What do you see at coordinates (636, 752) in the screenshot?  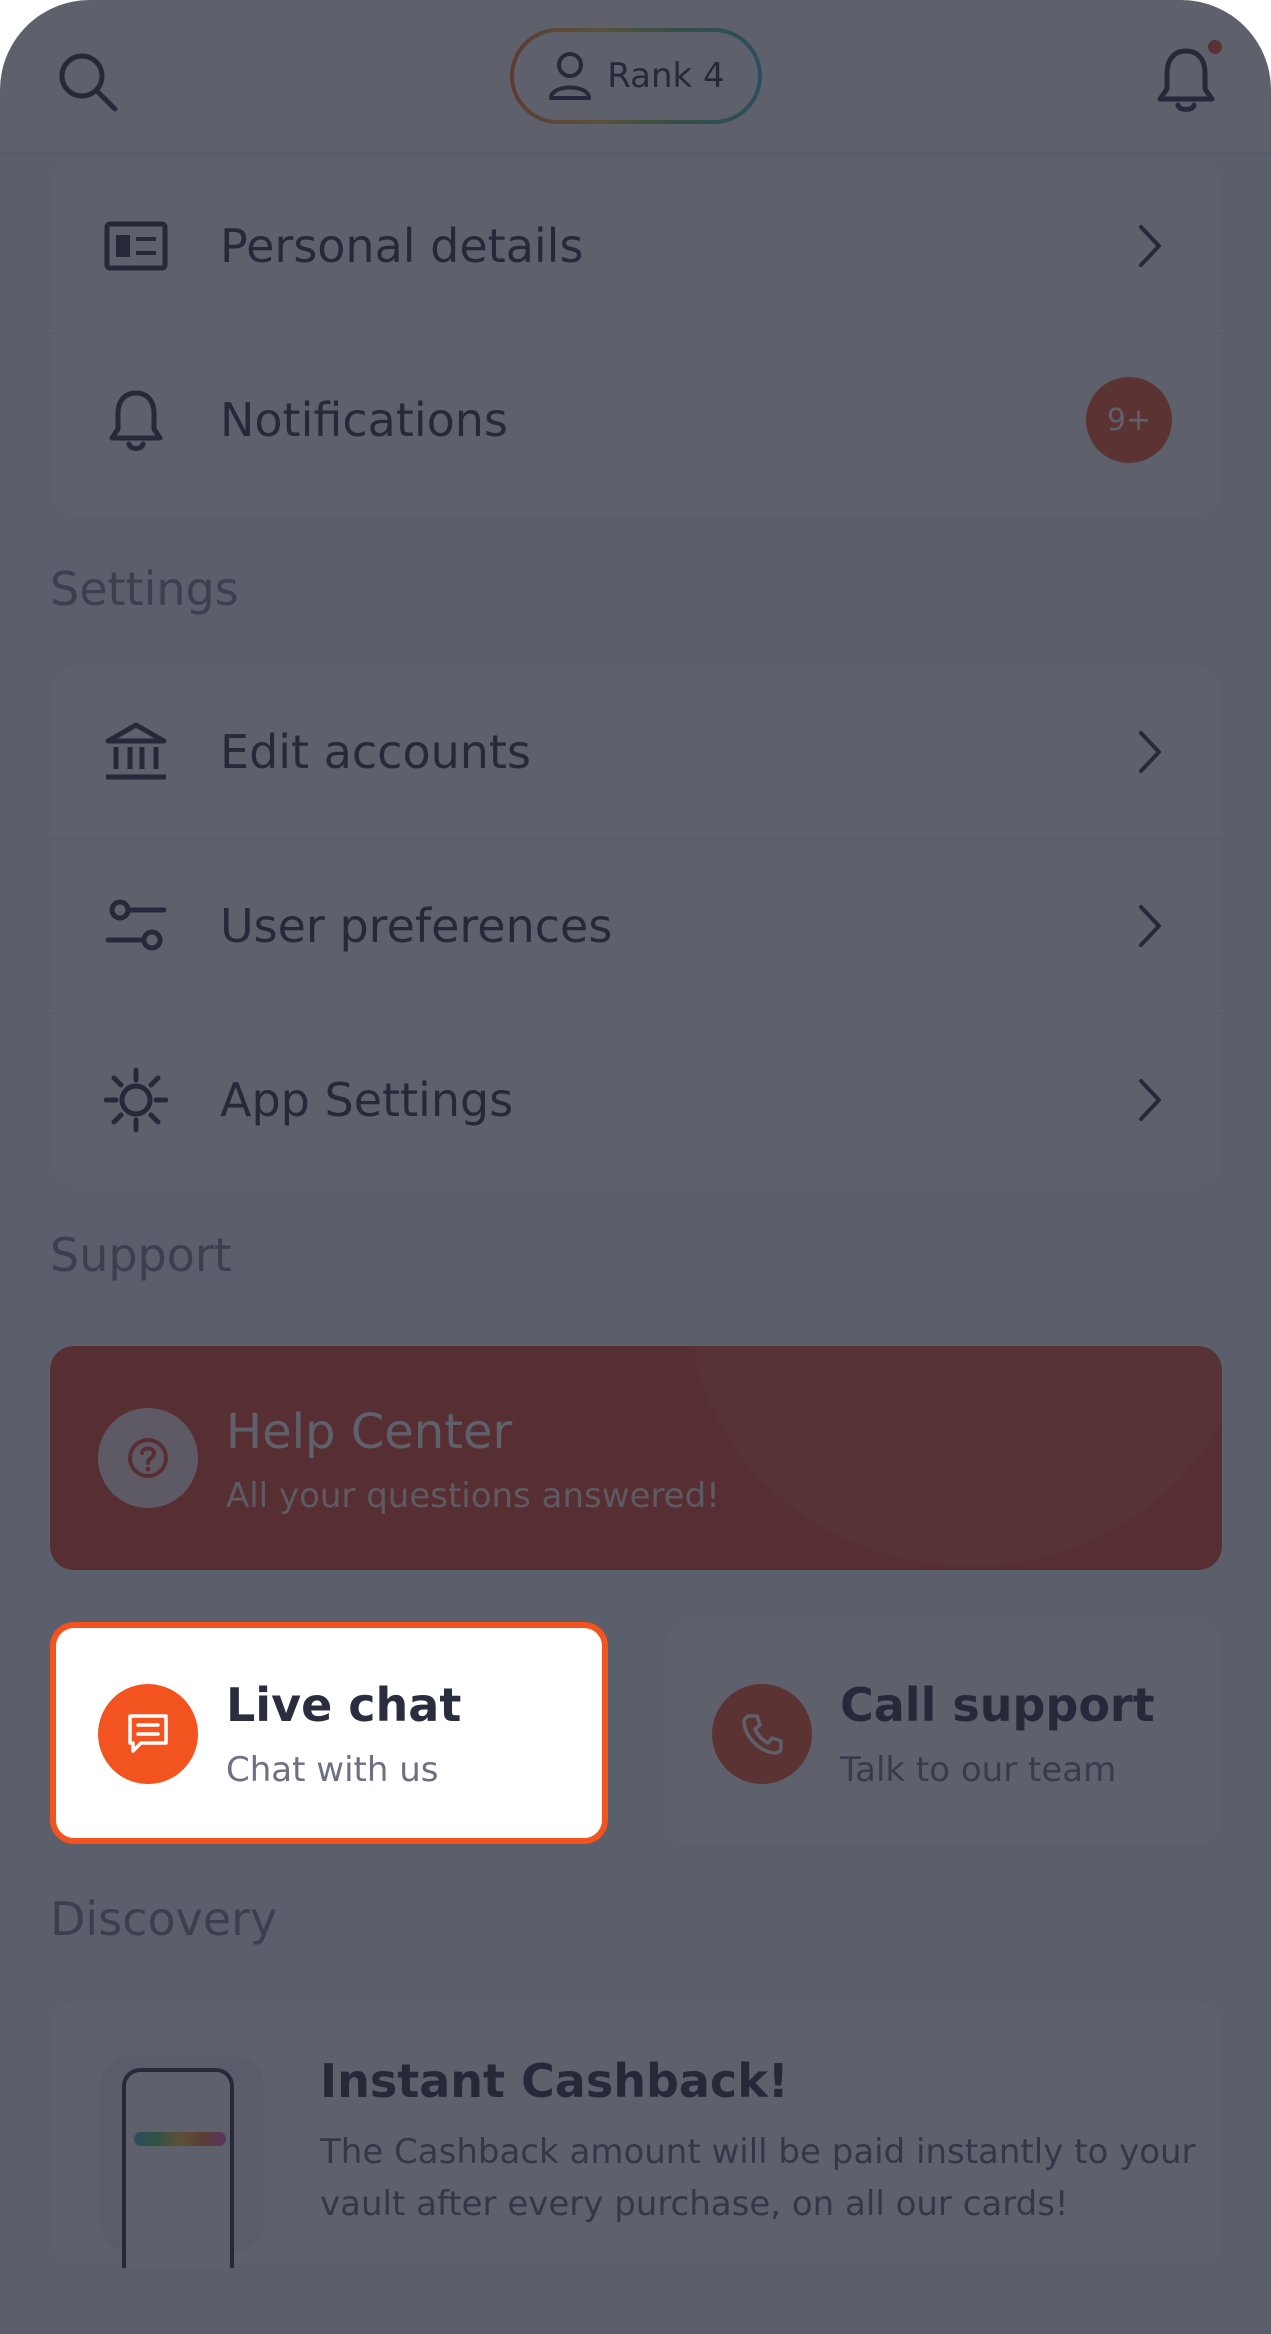 I see `menu-item-edit-accounts: Edit accounts` at bounding box center [636, 752].